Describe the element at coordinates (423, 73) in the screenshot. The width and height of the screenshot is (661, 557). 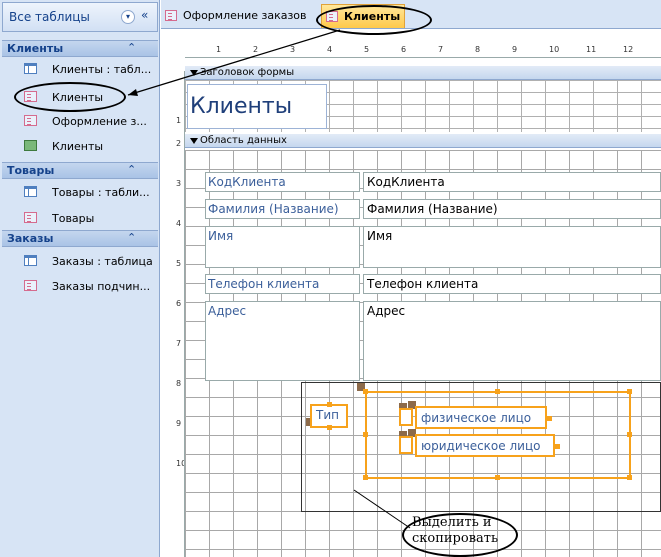
I see `section-bar-header: Заголовок формы` at that location.